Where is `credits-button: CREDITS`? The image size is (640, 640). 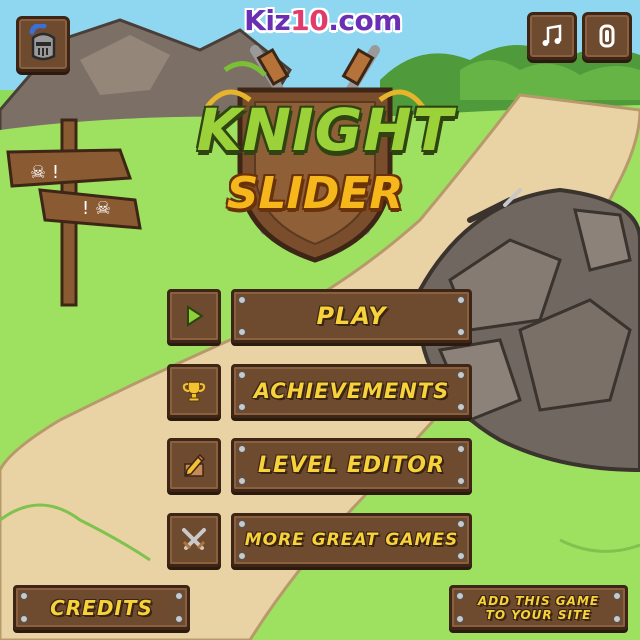 credits-button: CREDITS is located at coordinates (101, 607).